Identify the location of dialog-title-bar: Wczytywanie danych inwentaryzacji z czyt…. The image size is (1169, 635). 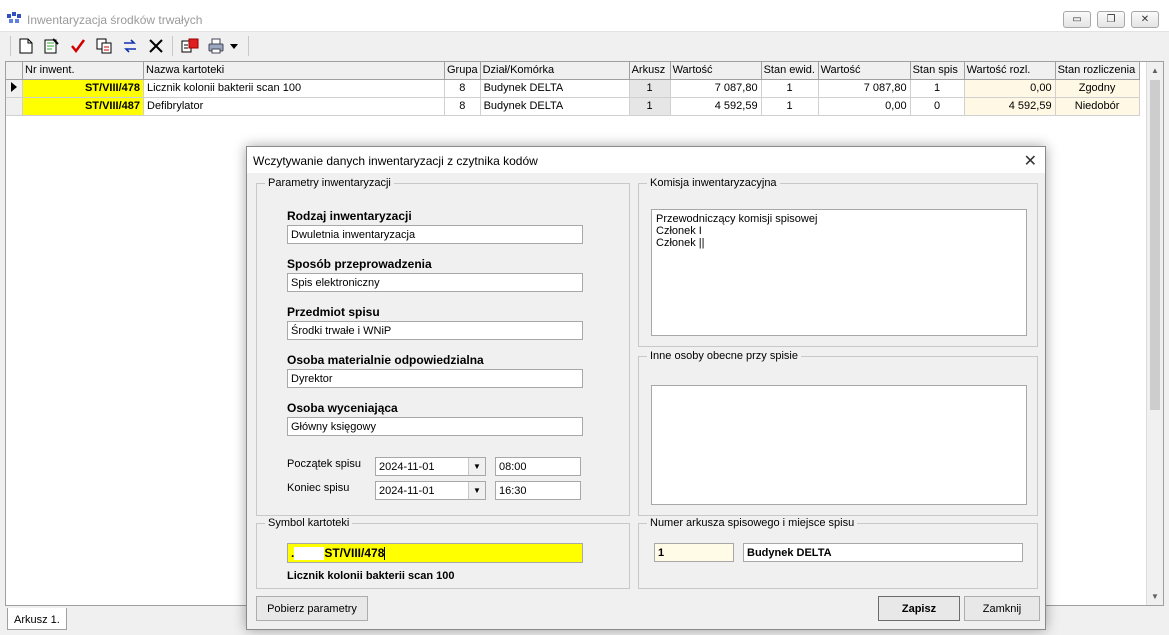
(646, 160).